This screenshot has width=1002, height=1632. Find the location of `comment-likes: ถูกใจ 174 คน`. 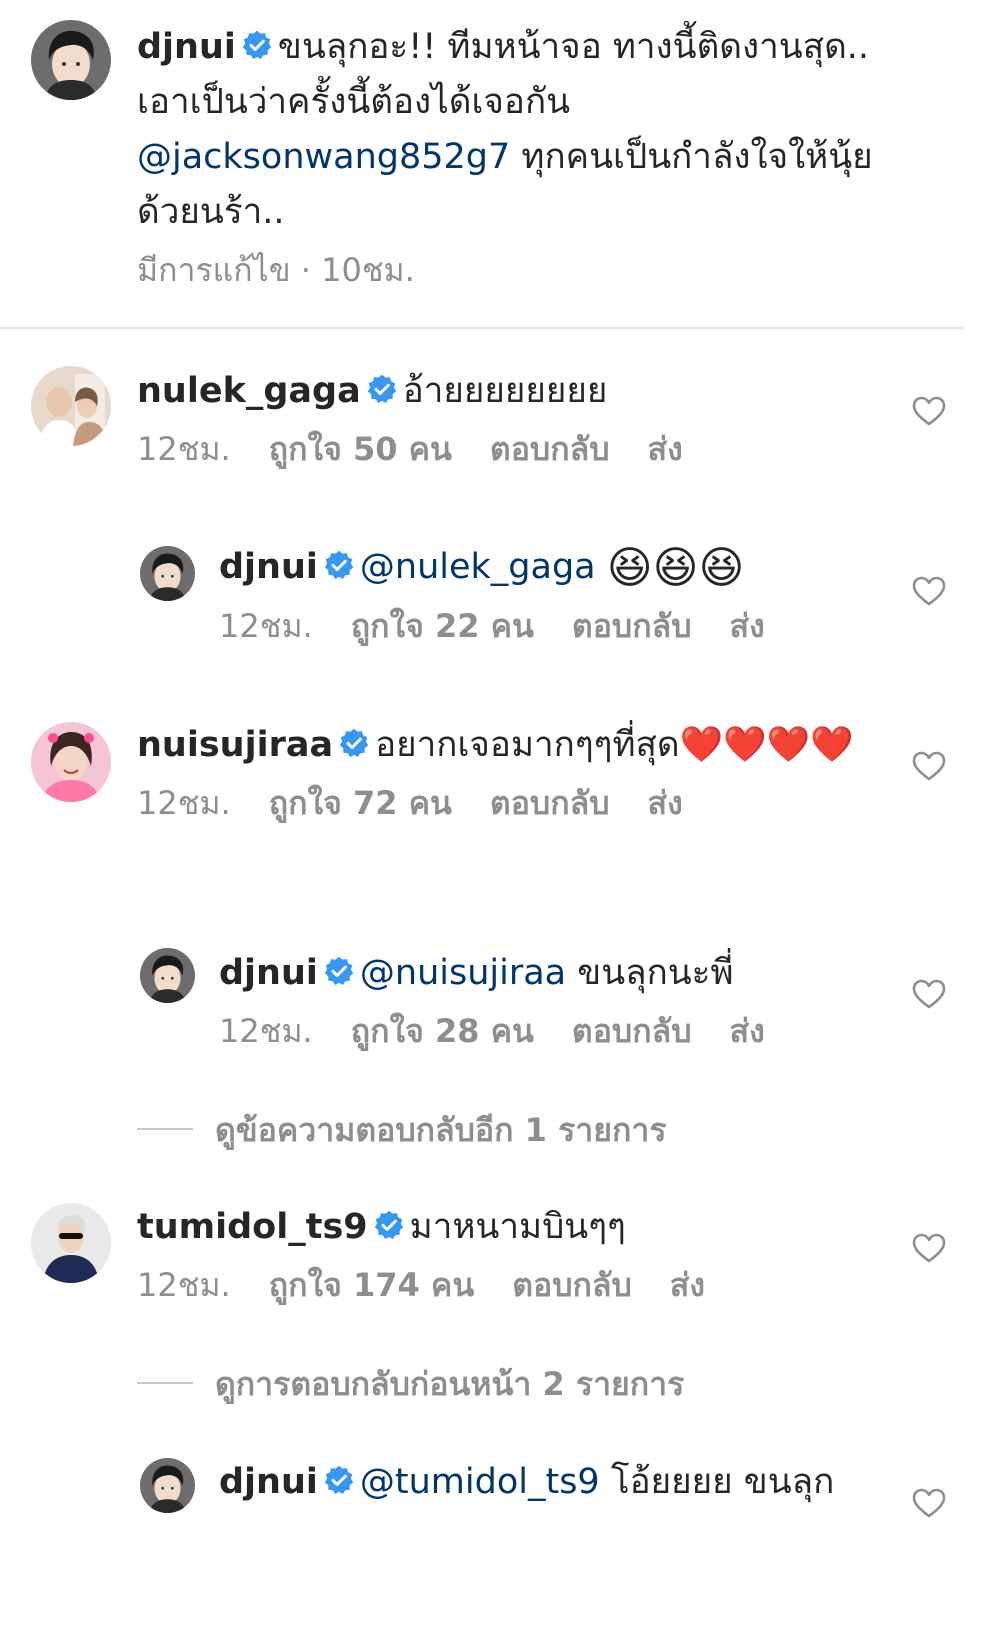

comment-likes: ถูกใจ 174 คน is located at coordinates (371, 1285).